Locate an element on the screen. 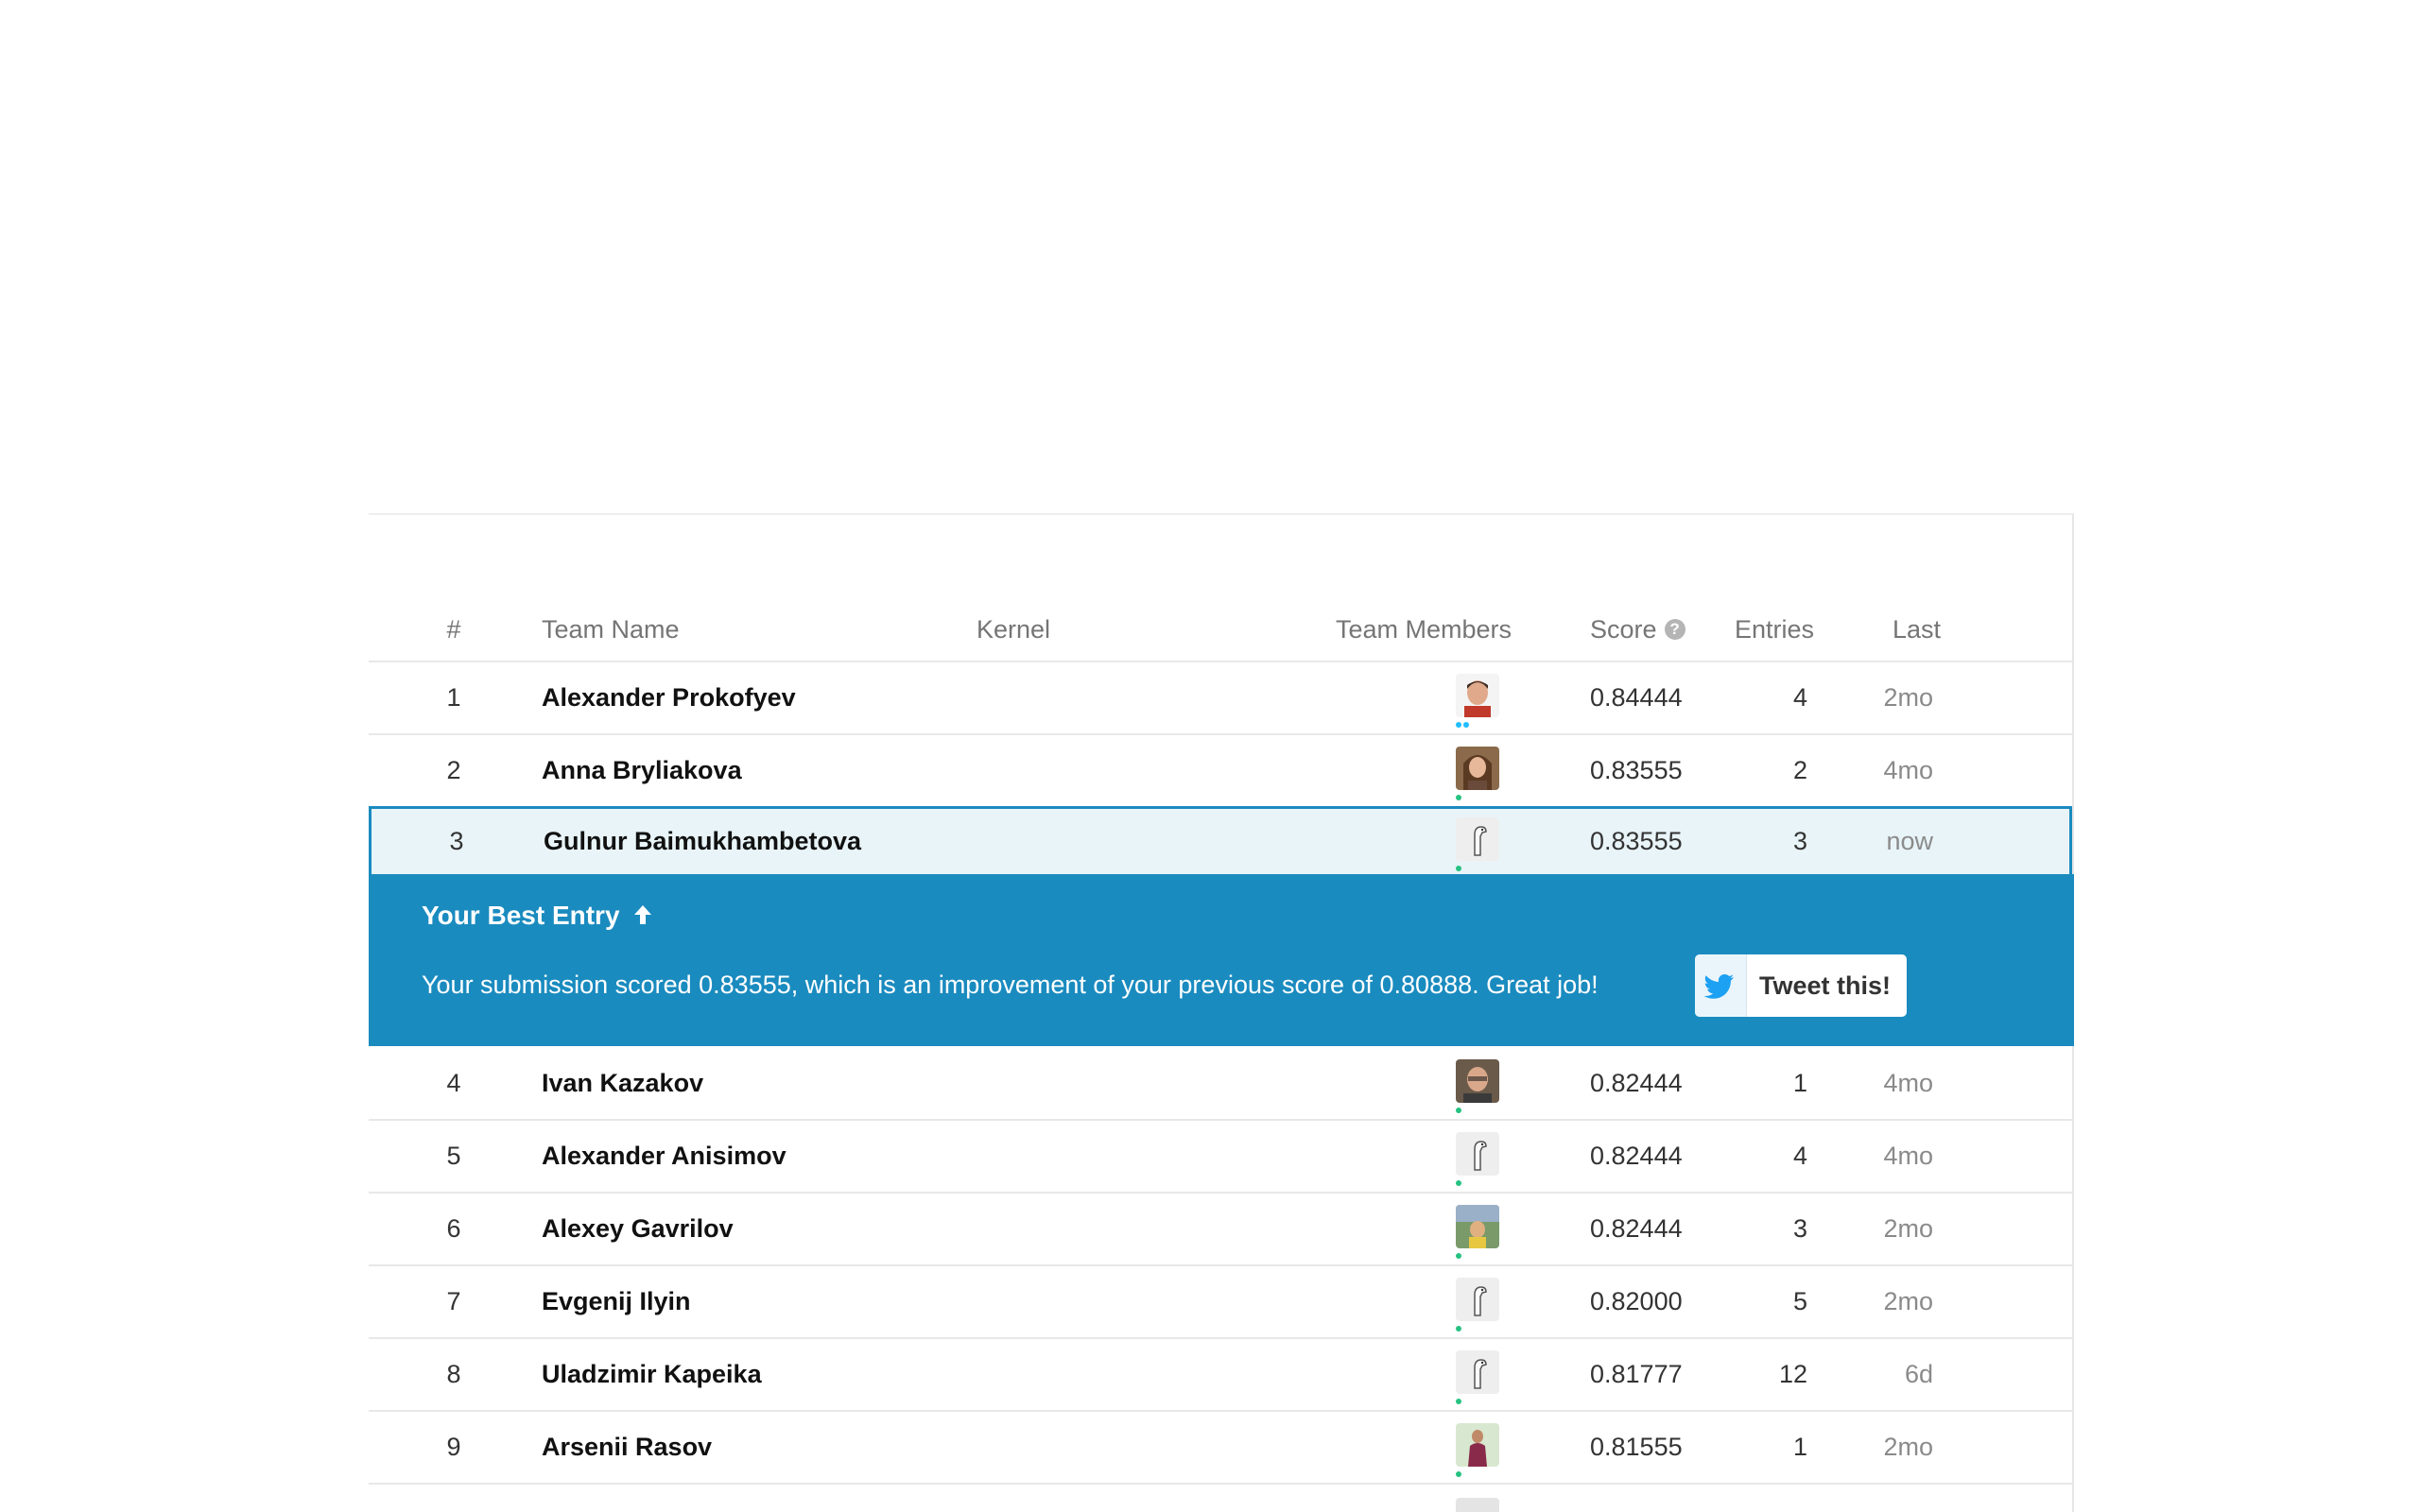 This screenshot has height=1512, width=2420. rank-cell: 9 is located at coordinates (453, 1447).